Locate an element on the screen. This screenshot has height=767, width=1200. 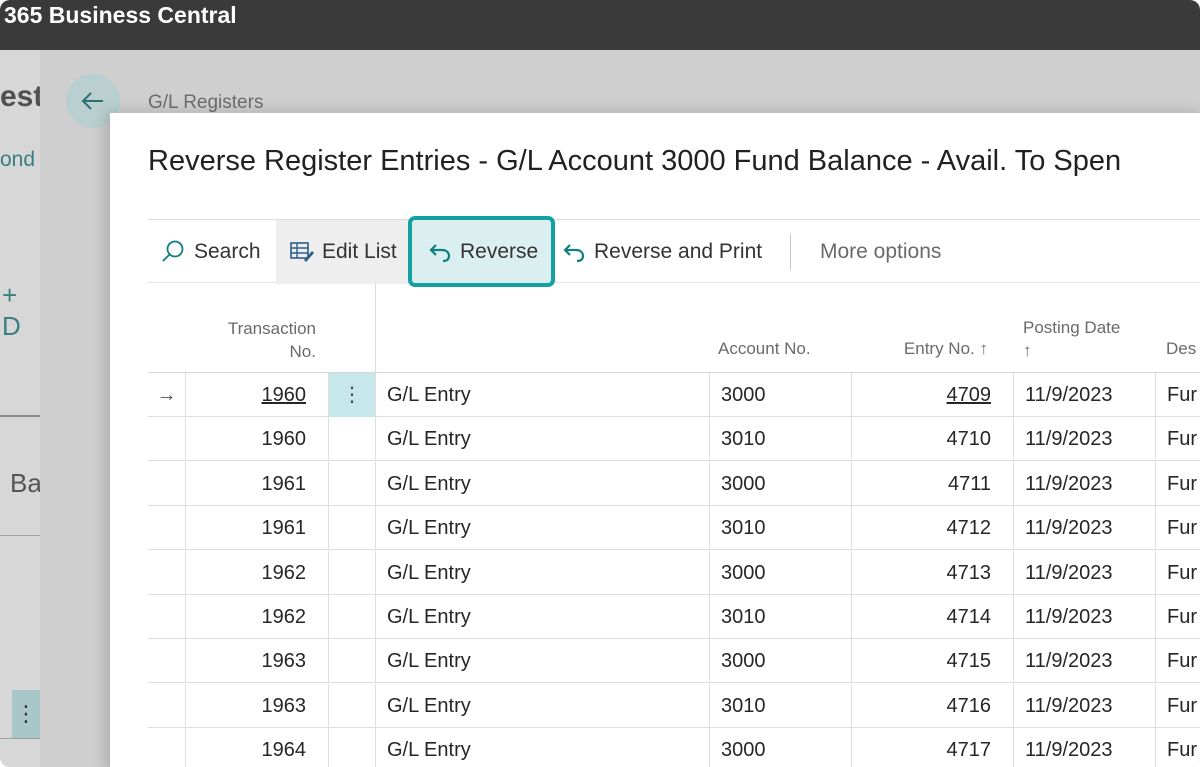
cell-entry-no: 4713 is located at coordinates (933, 572).